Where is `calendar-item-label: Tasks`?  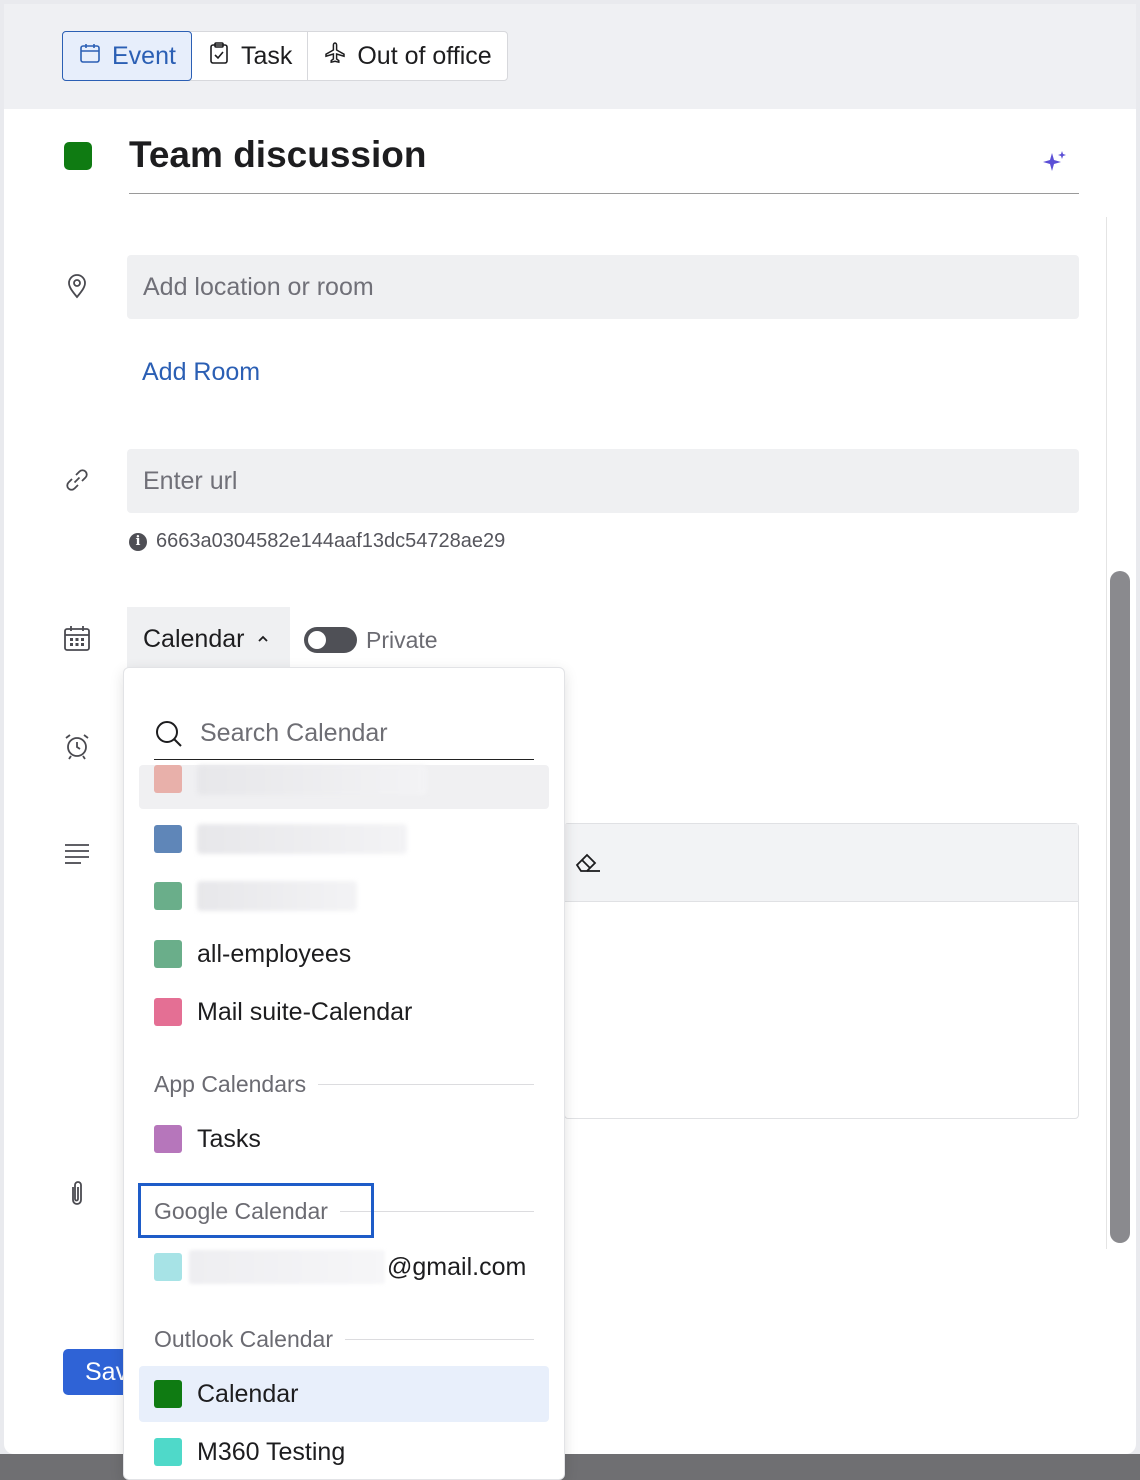 calendar-item-label: Tasks is located at coordinates (229, 1138).